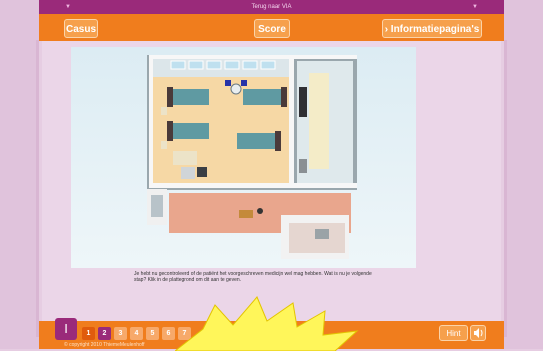  I want to click on page-button-3: 3, so click(120, 333).